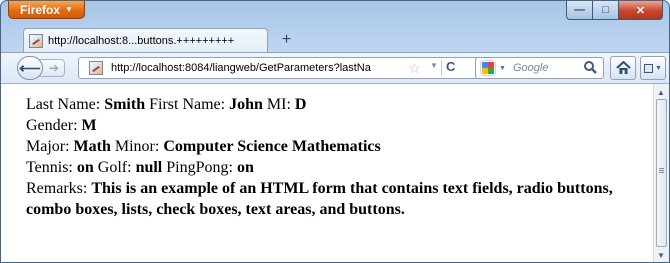 The height and width of the screenshot is (263, 670). What do you see at coordinates (661, 255) in the screenshot?
I see `scroll-down-icon: ▼` at bounding box center [661, 255].